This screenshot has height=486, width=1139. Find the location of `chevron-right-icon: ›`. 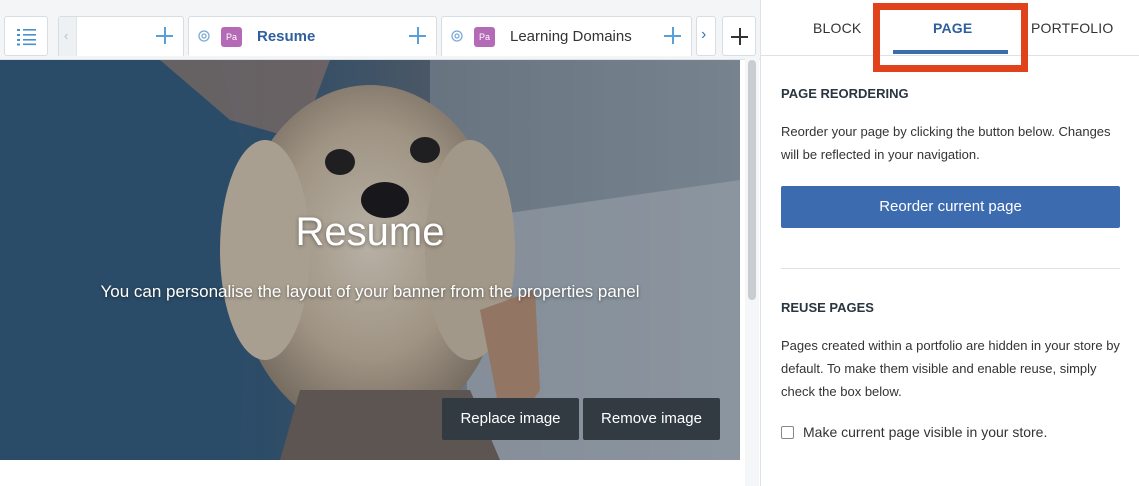

chevron-right-icon: › is located at coordinates (704, 34).